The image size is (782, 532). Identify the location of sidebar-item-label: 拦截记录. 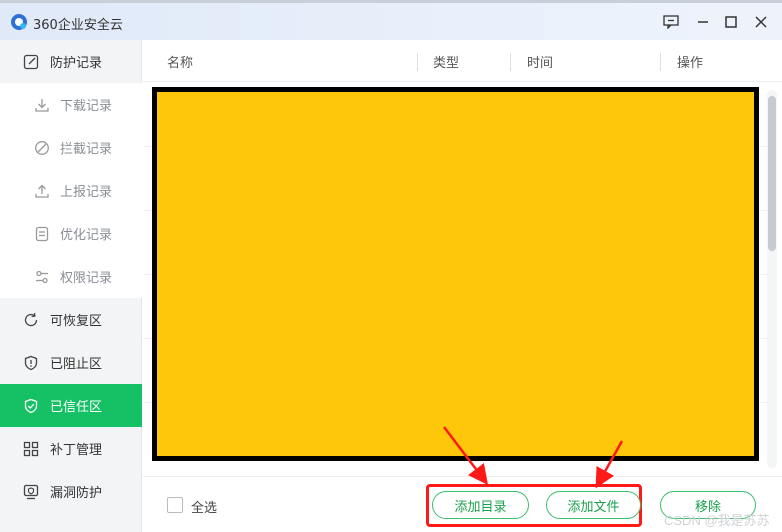
(86, 149).